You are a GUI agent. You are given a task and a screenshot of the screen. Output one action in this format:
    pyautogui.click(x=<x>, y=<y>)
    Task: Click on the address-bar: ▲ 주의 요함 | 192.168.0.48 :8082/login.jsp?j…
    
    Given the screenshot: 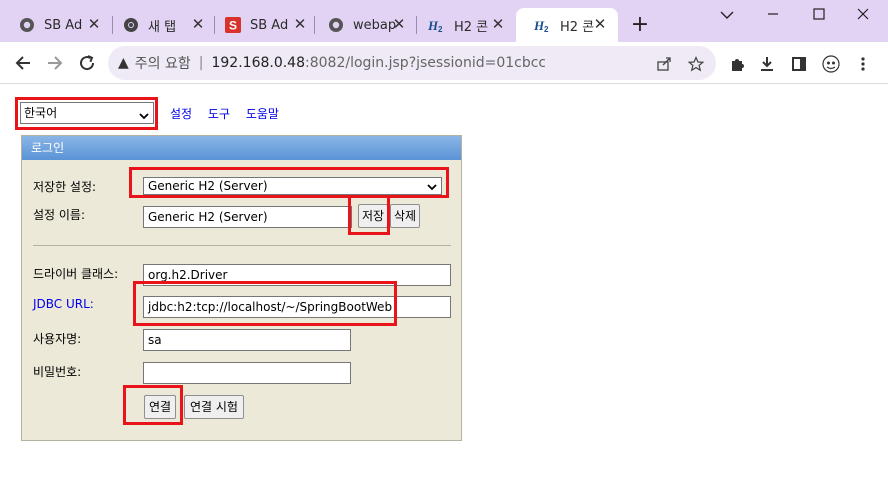 What is the action you would take?
    pyautogui.click(x=412, y=63)
    